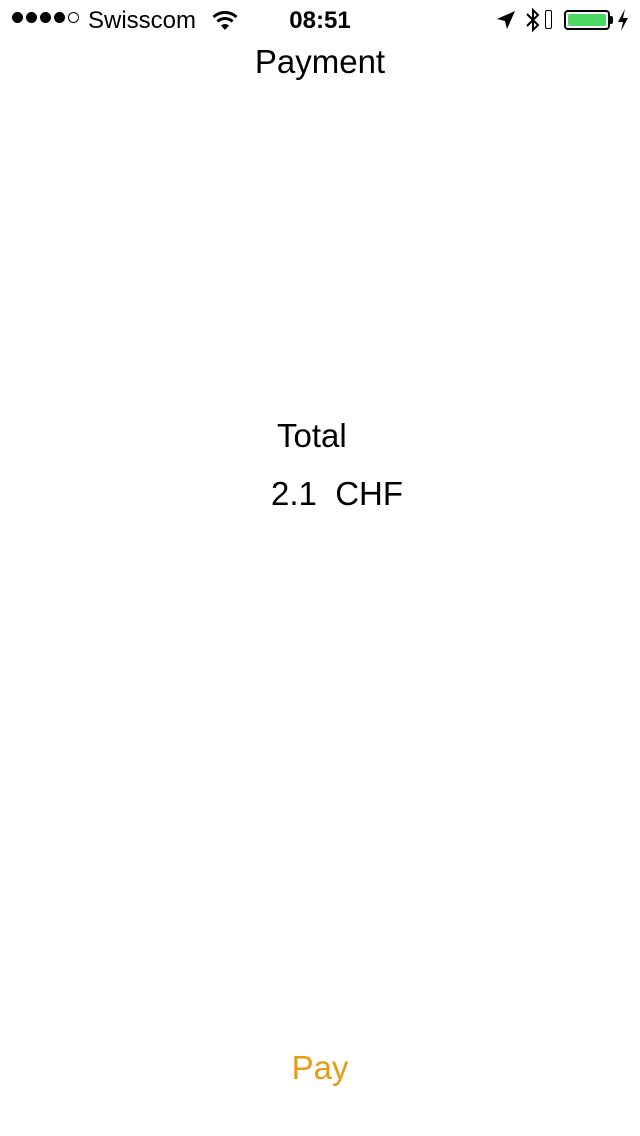 The width and height of the screenshot is (640, 1136). Describe the element at coordinates (548, 19) in the screenshot. I see `bluetooth-battery-icon` at that location.